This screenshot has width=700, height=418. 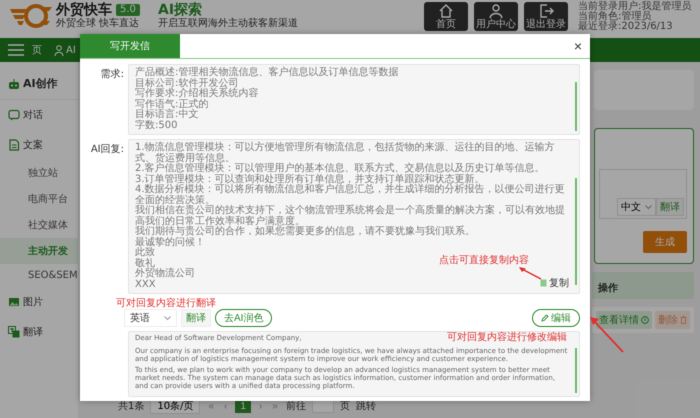 What do you see at coordinates (16, 50) in the screenshot?
I see `menu-icon` at bounding box center [16, 50].